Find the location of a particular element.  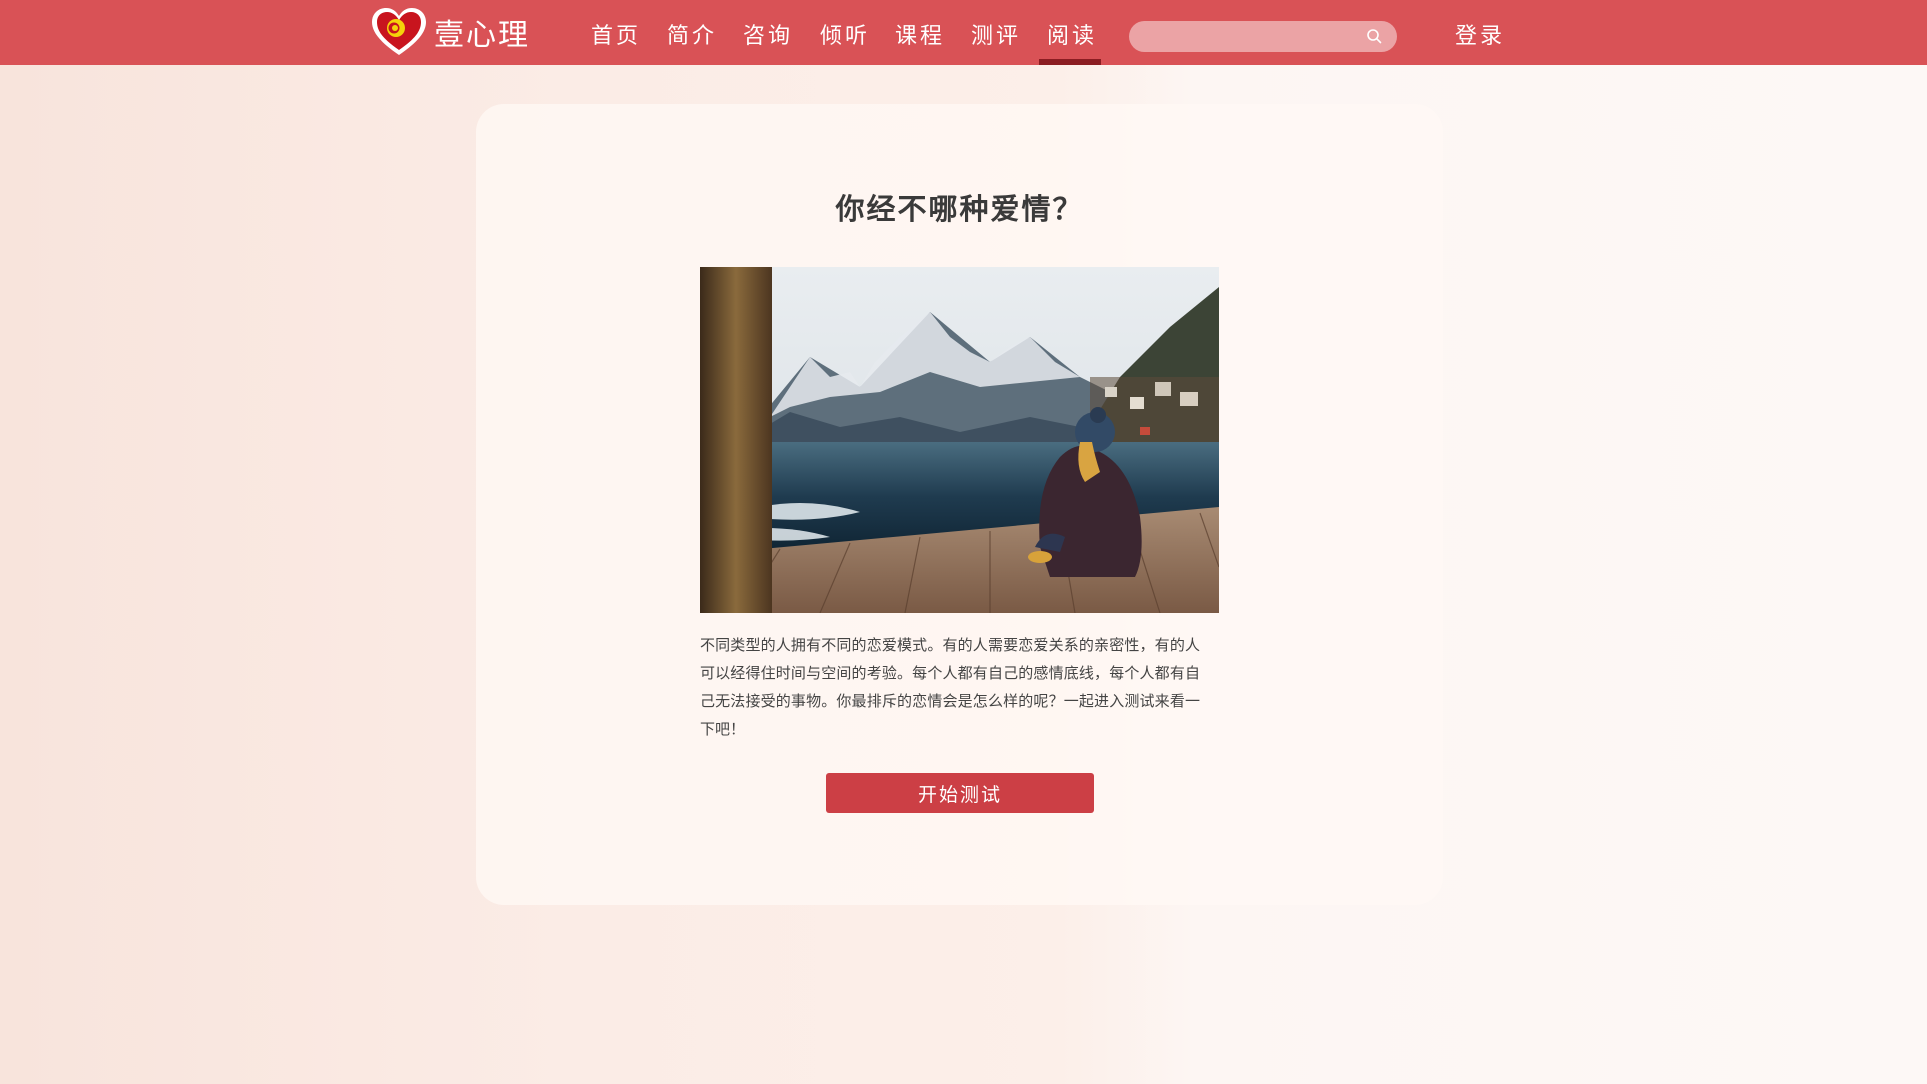

heart-logo-icon is located at coordinates (399, 31).